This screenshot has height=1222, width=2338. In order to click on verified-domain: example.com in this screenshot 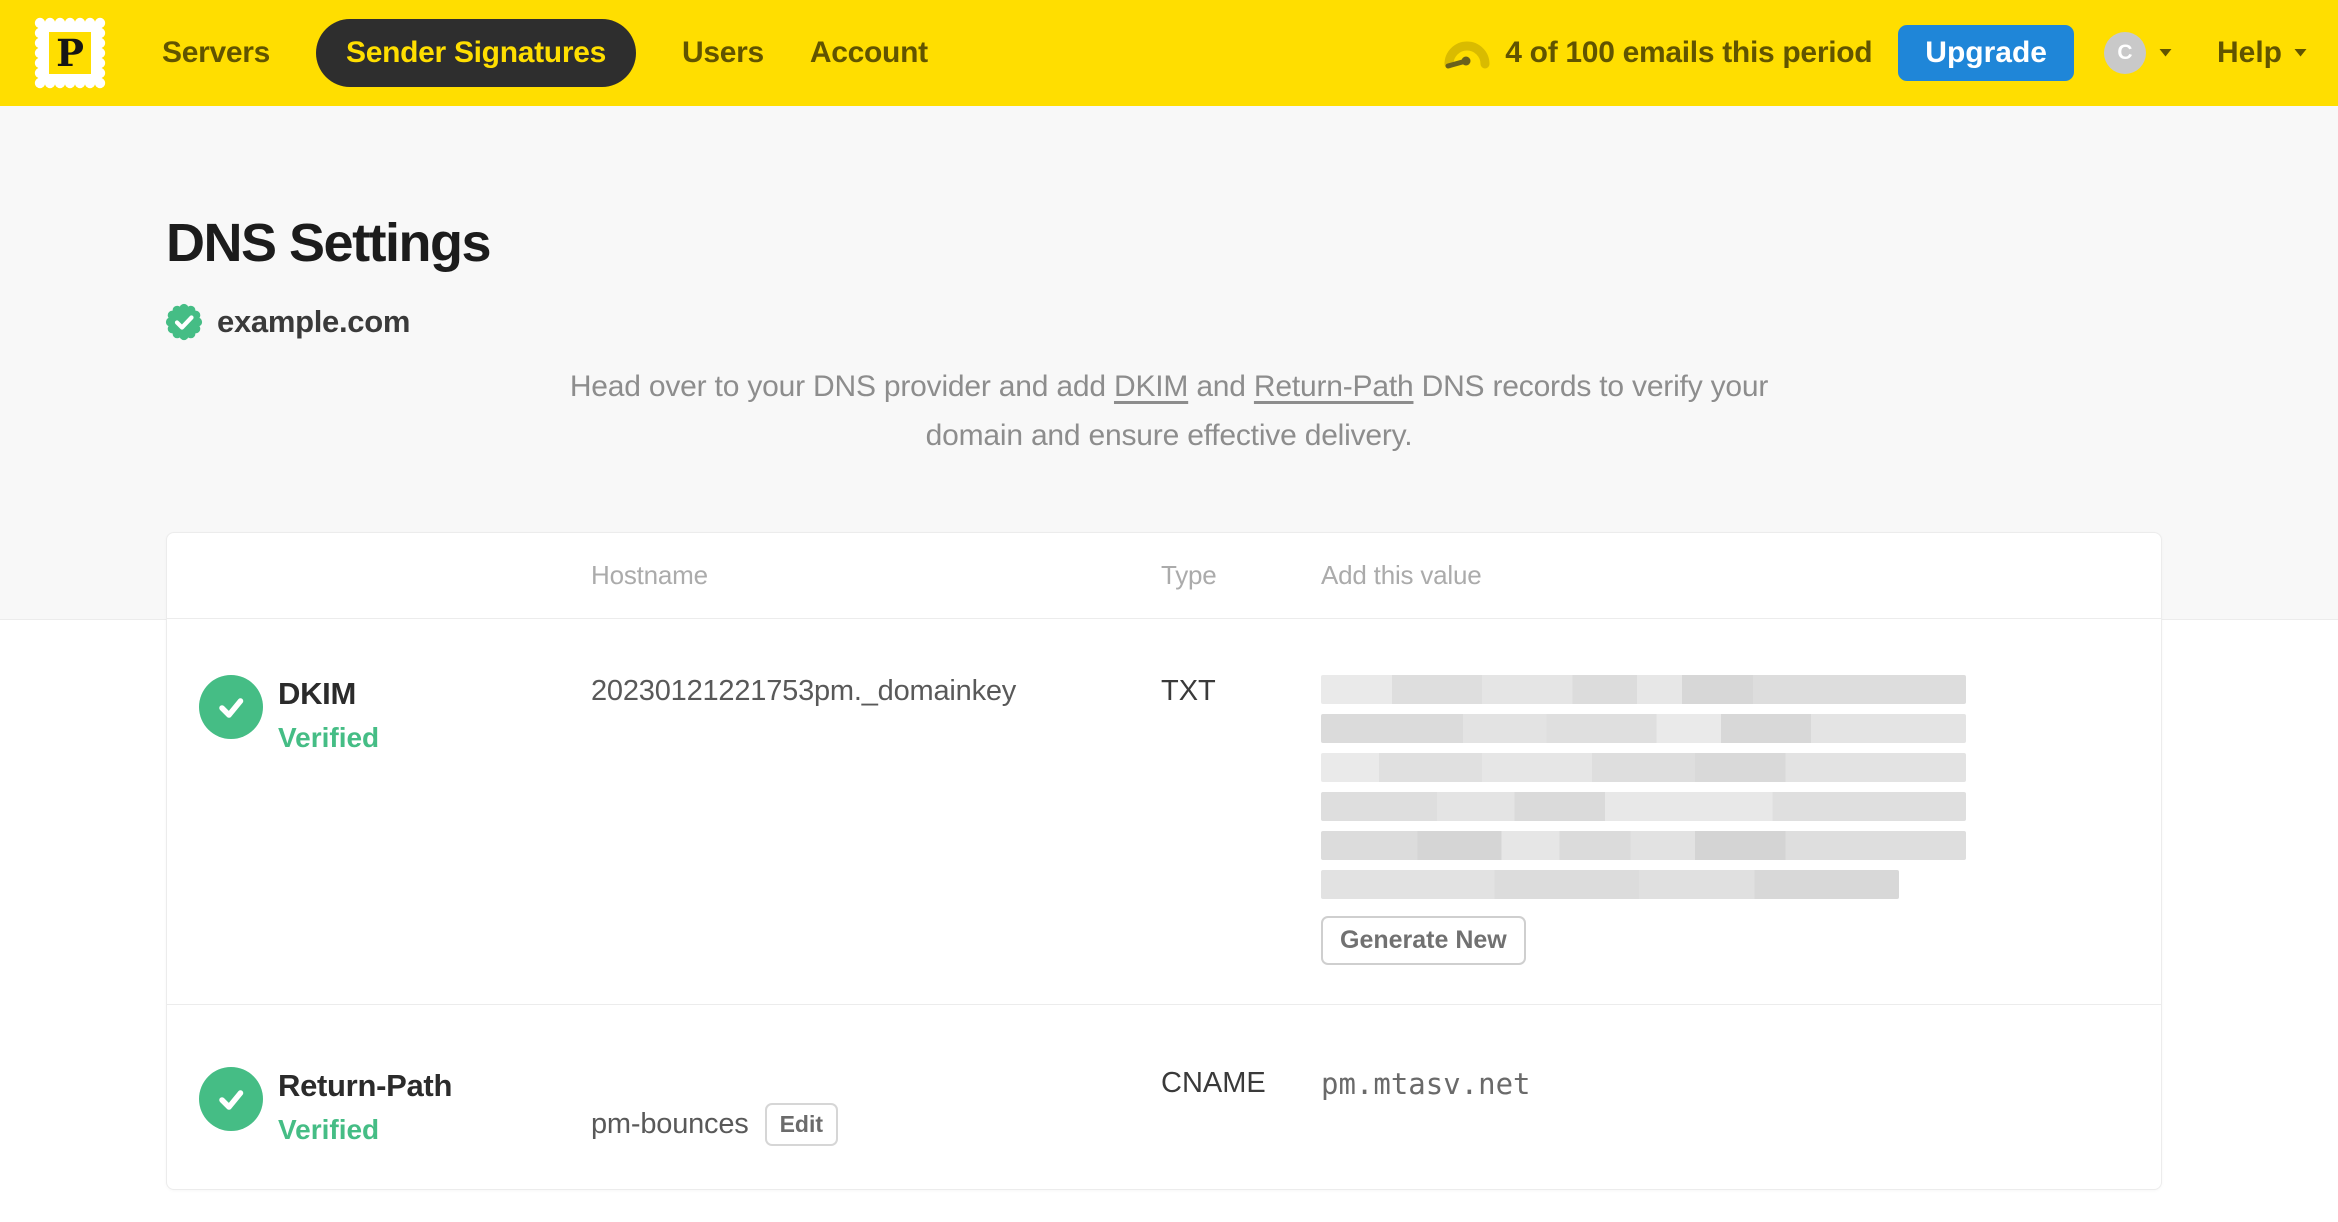, I will do `click(287, 322)`.